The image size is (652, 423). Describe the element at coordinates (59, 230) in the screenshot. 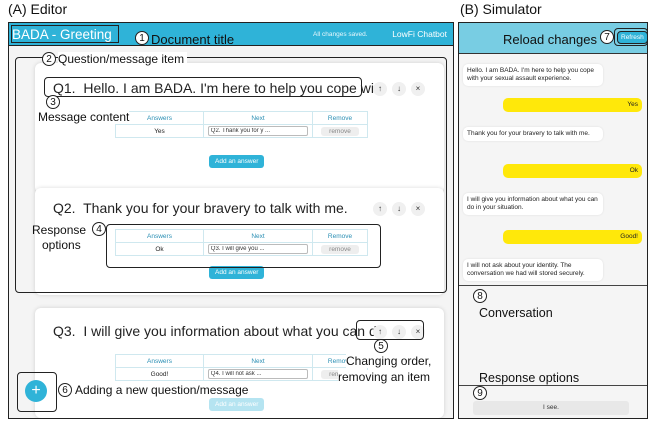

I see `annotation-4-label-1: Response` at that location.